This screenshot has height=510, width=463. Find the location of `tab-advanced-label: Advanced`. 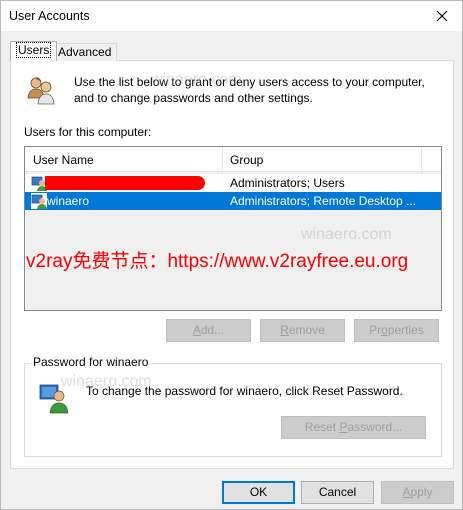

tab-advanced-label: Advanced is located at coordinates (85, 52).